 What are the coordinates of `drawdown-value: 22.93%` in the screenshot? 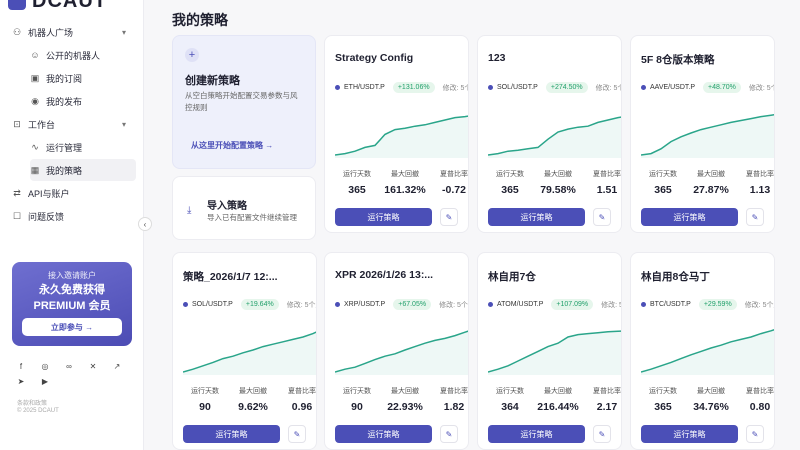 It's located at (405, 407).